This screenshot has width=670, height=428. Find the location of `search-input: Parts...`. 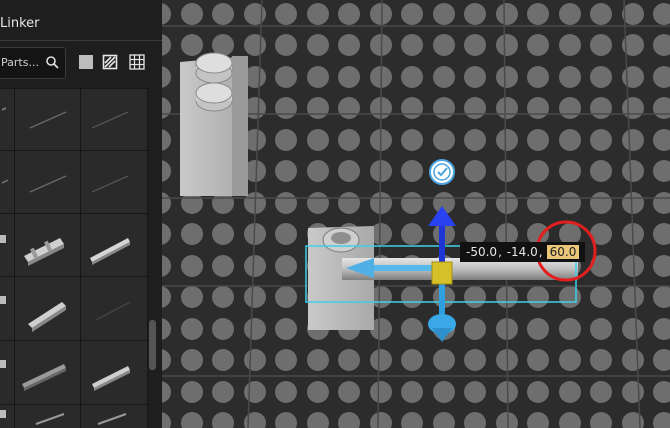

search-input: Parts... is located at coordinates (20, 62).